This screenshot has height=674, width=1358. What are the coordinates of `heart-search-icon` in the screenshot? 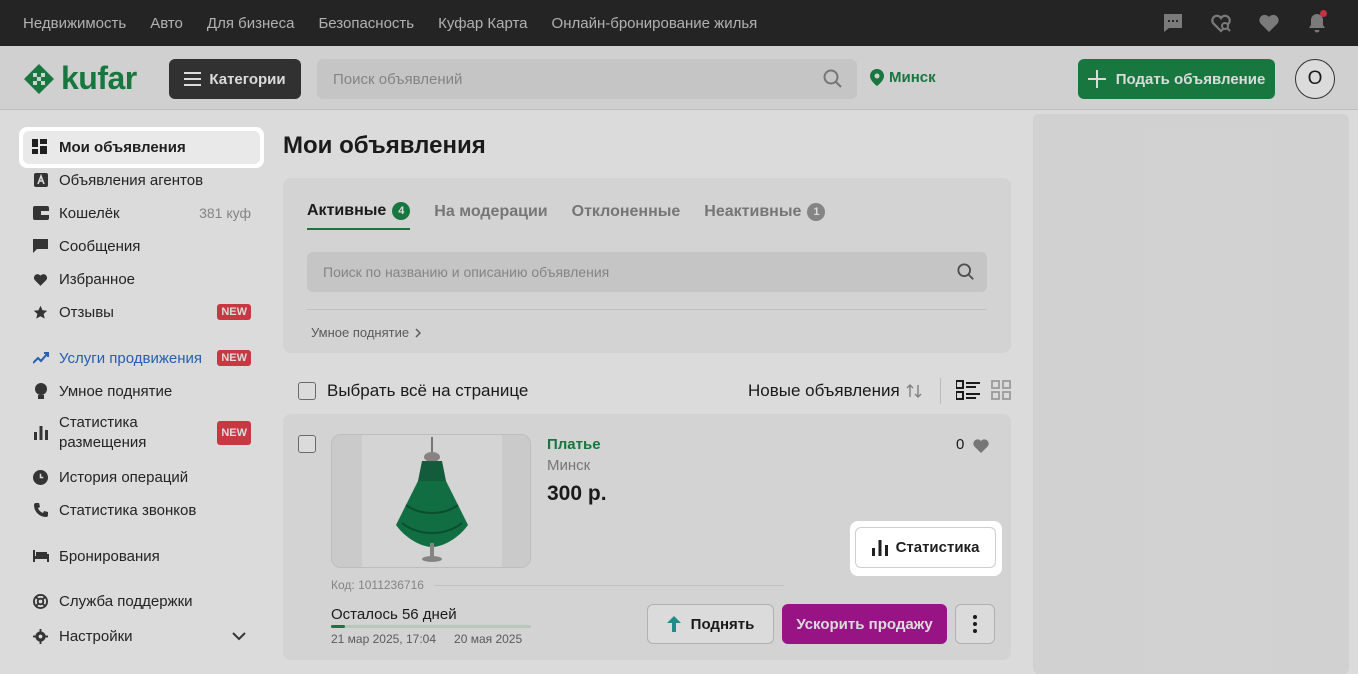 It's located at (1221, 23).